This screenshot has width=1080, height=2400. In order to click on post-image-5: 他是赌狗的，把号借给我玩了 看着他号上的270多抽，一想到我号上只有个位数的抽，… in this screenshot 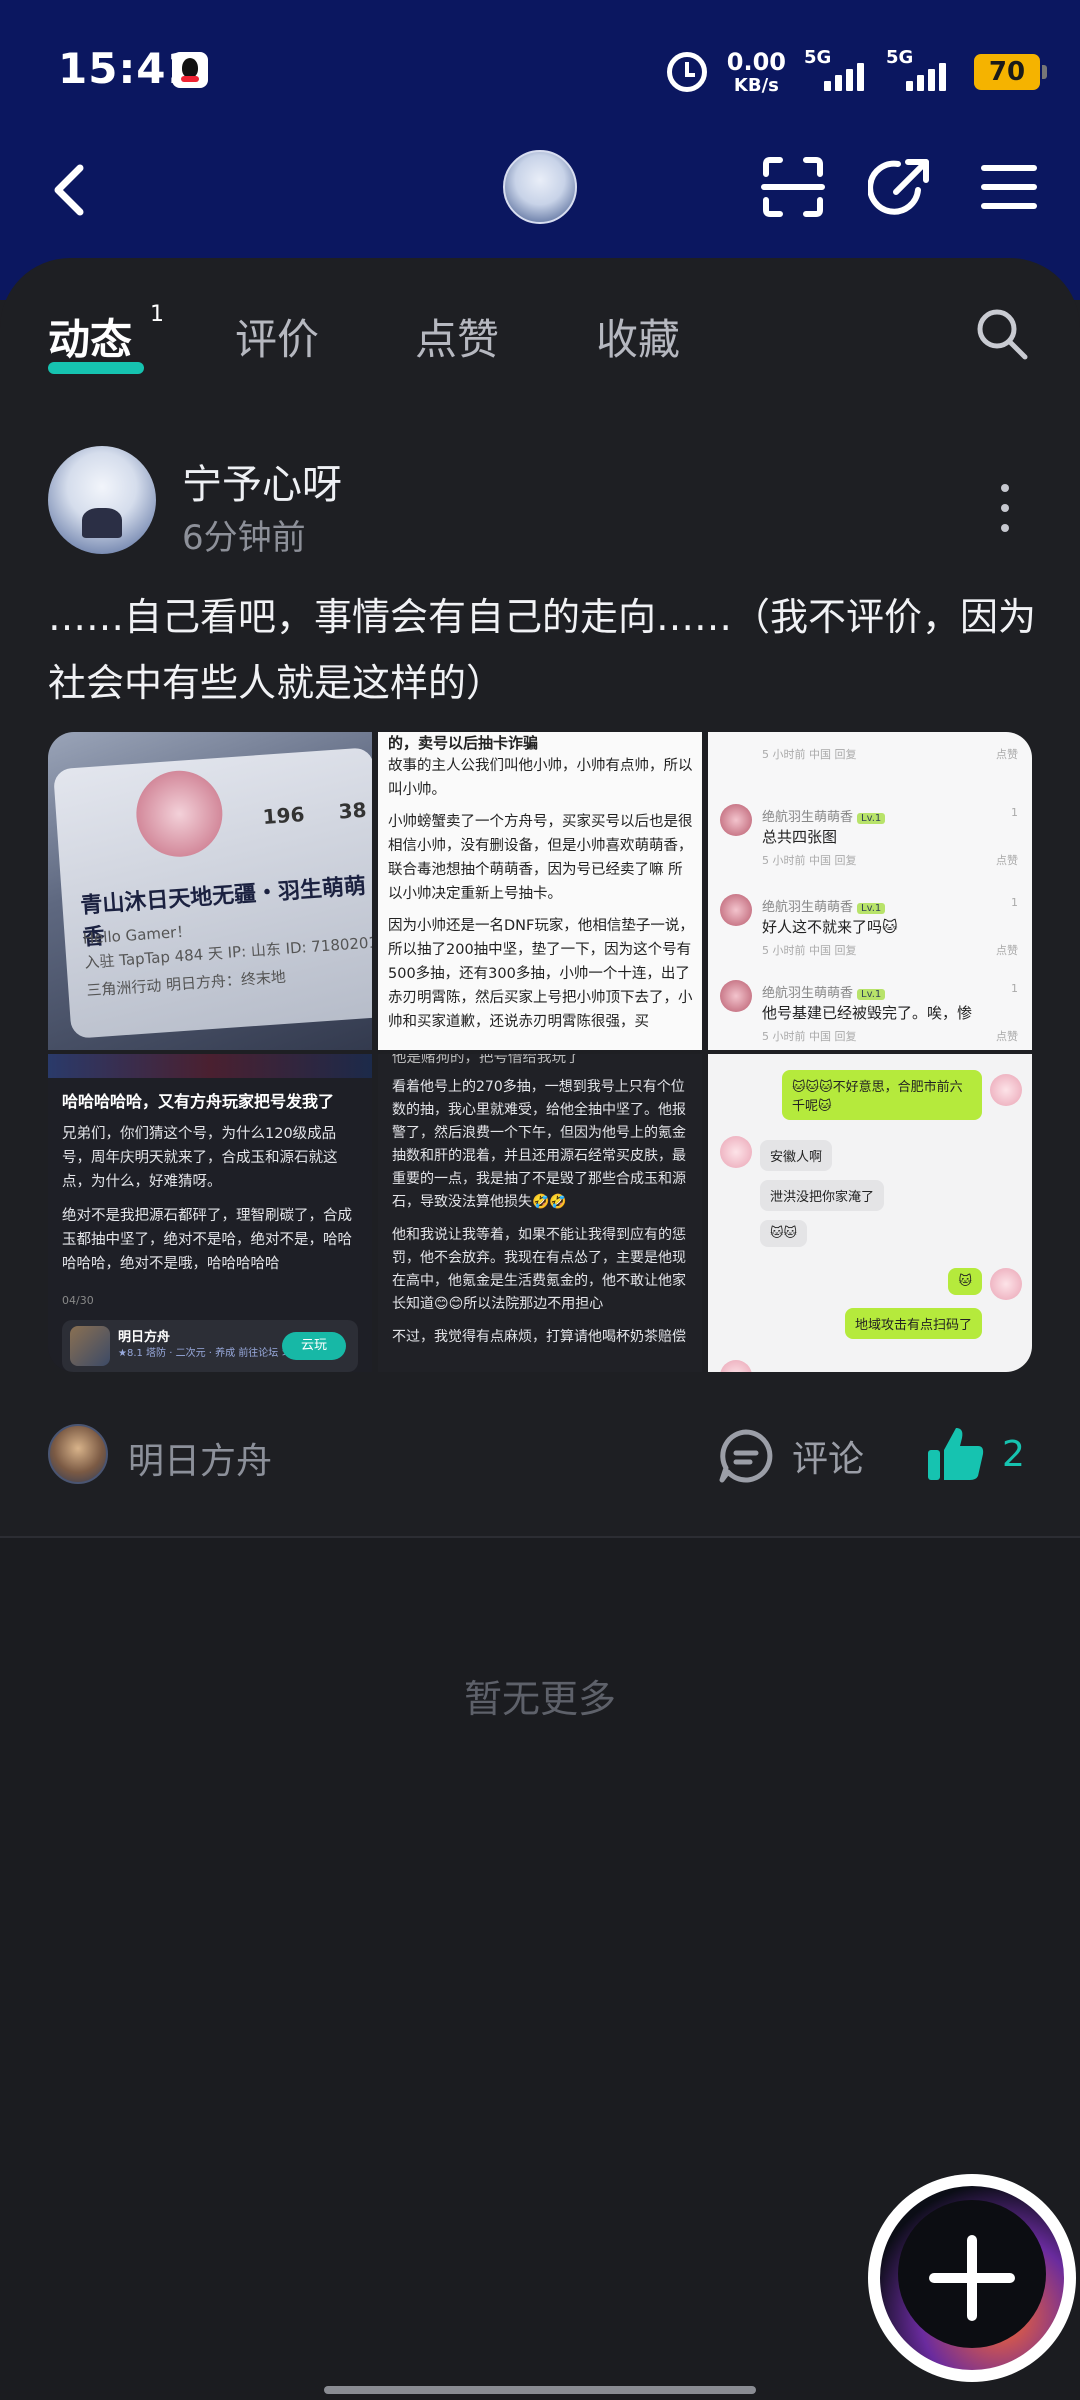, I will do `click(540, 1213)`.